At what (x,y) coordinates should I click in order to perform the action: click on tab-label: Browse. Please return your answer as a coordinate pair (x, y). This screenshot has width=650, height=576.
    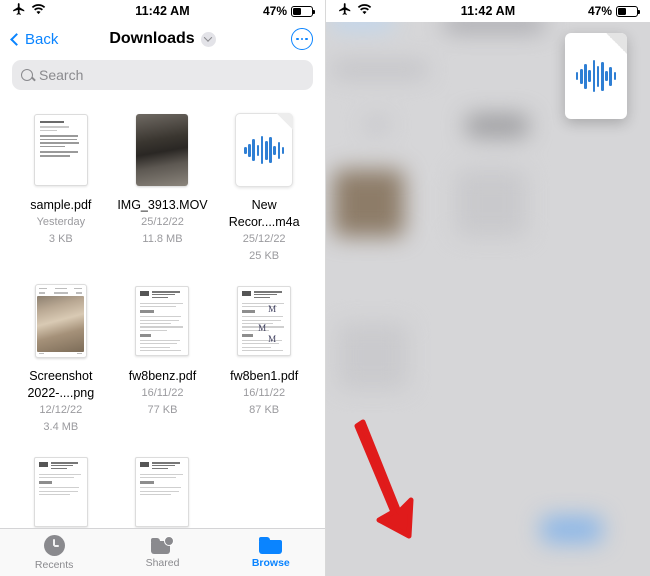
    Looking at the image, I should click on (270, 563).